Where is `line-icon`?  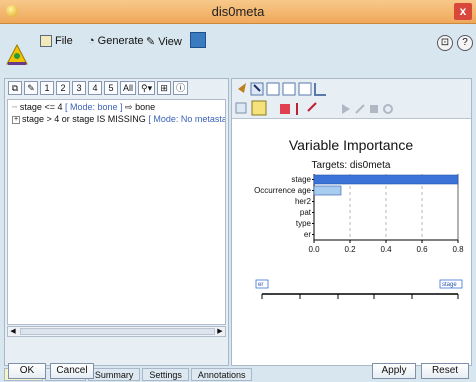 line-icon is located at coordinates (297, 109).